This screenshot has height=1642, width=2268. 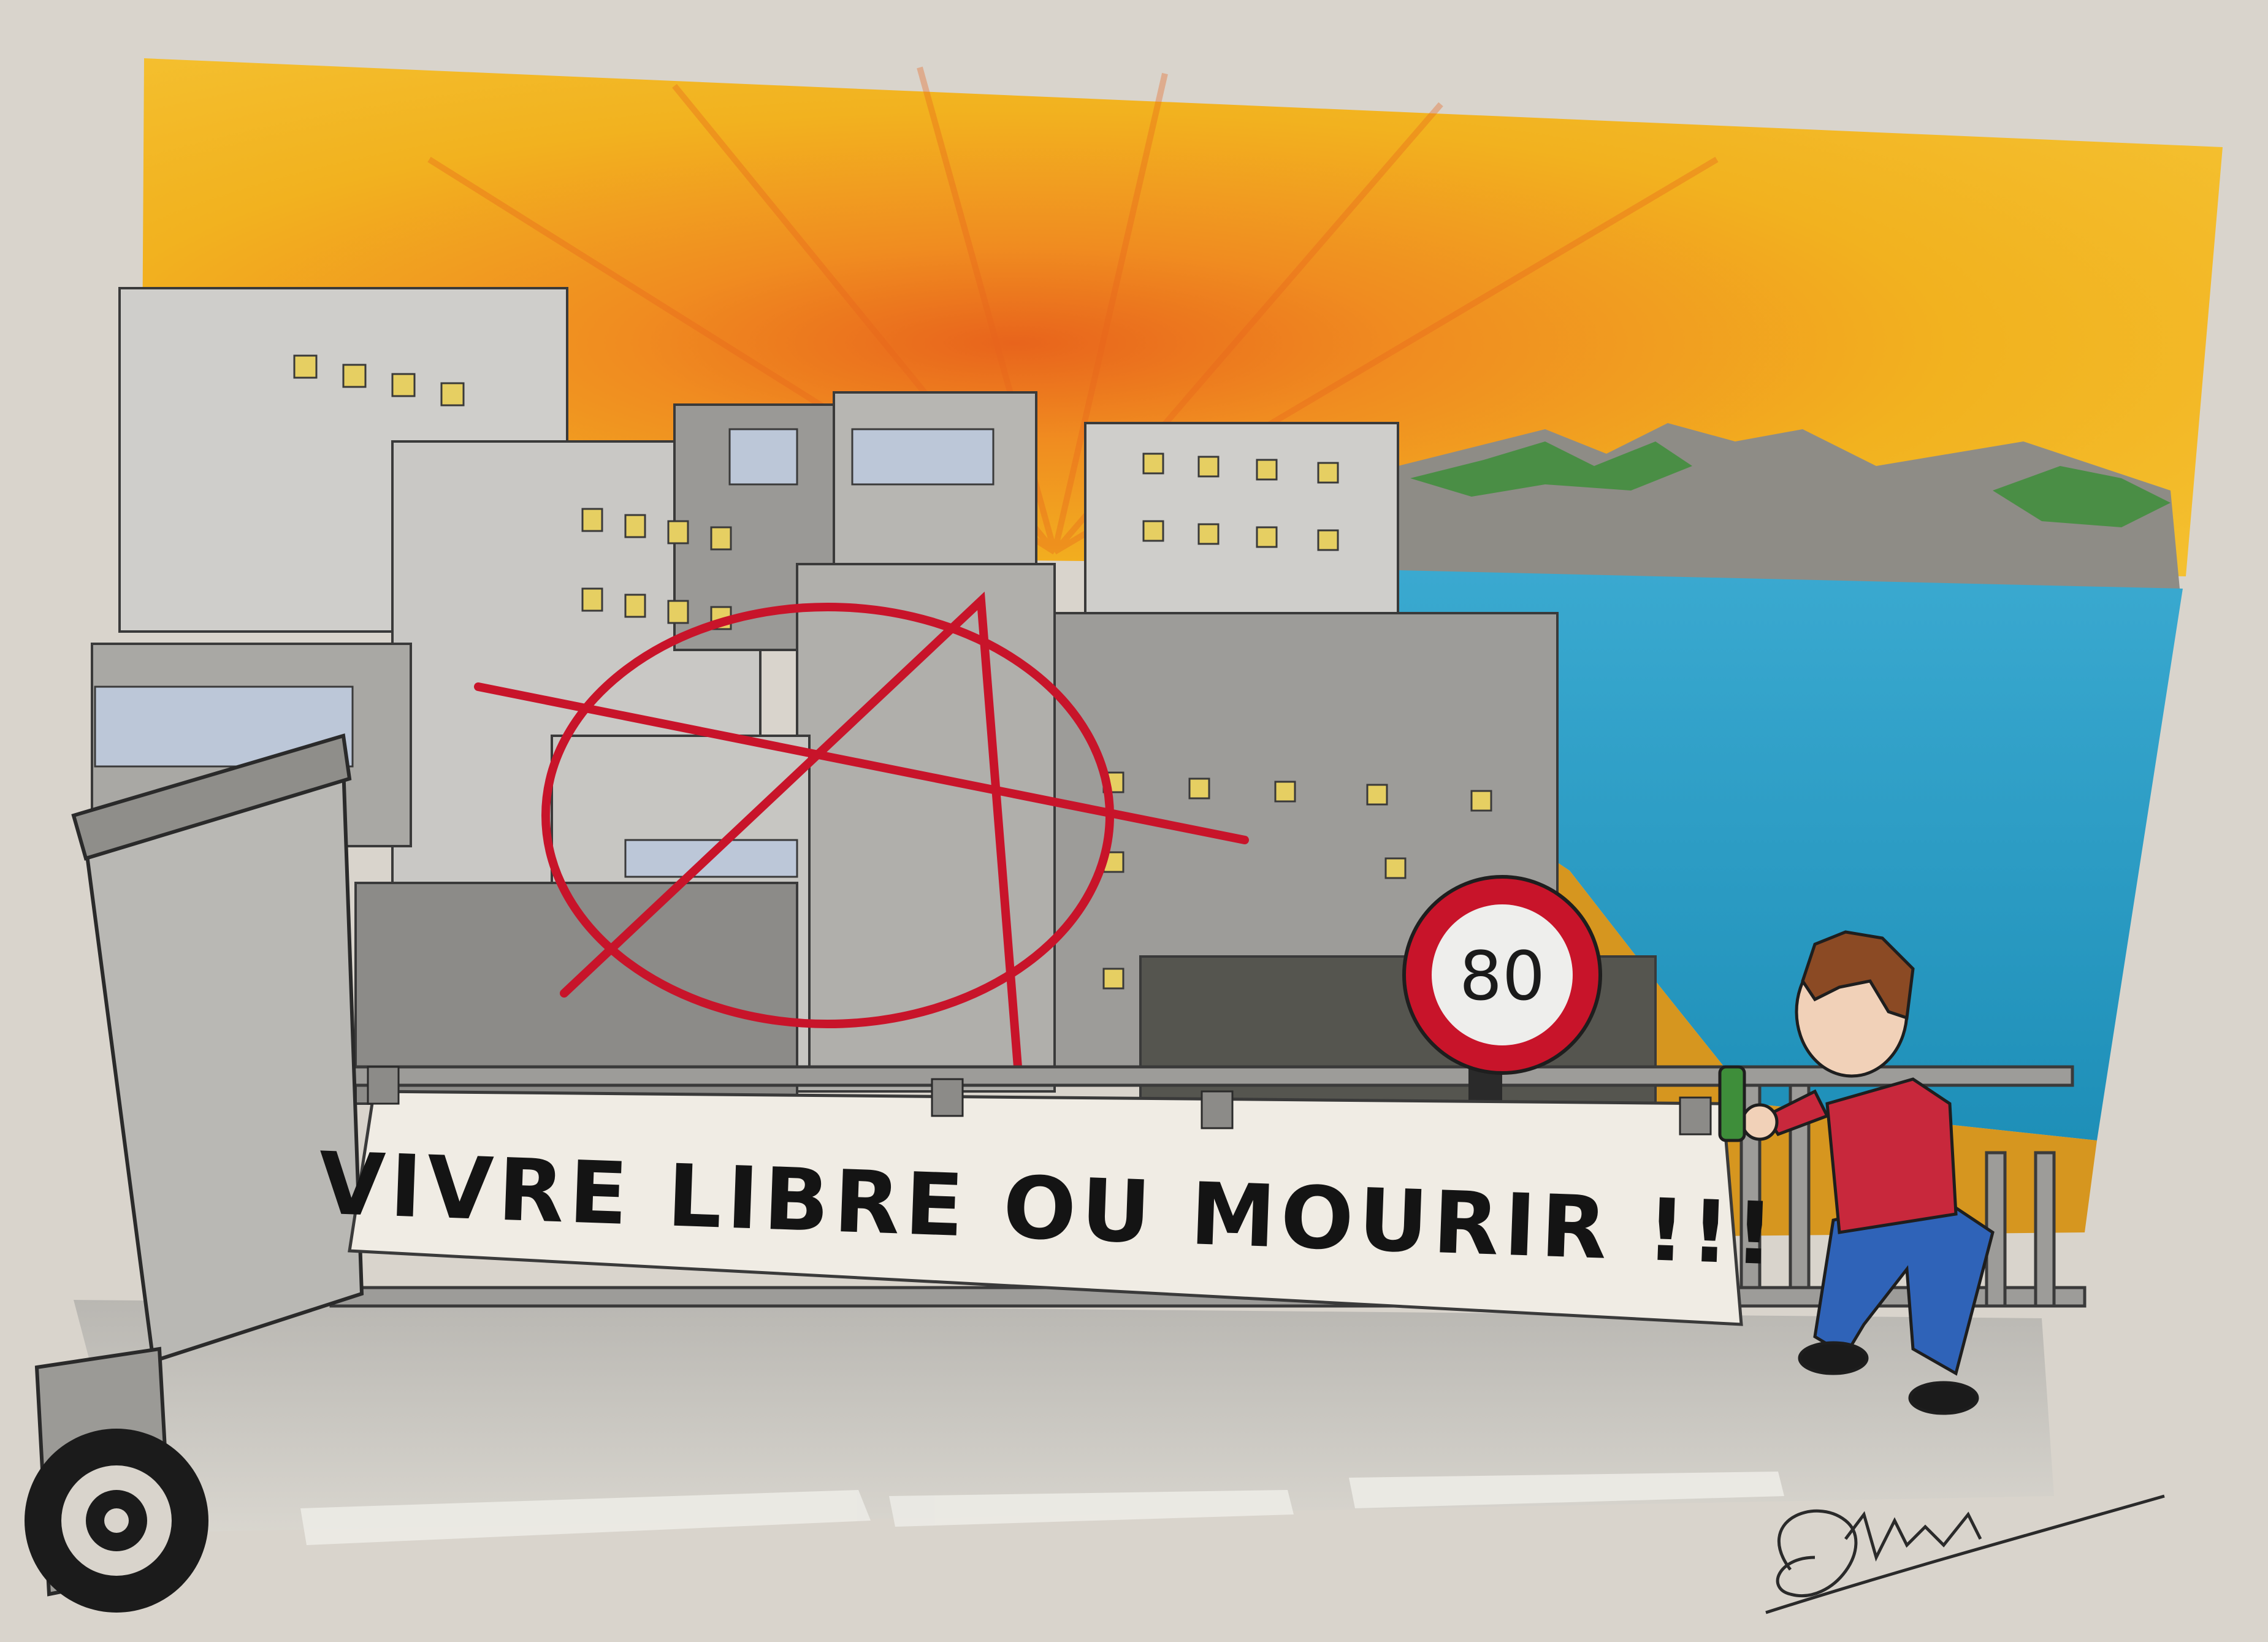 I want to click on boy-shirt, so click(x=1891, y=1155).